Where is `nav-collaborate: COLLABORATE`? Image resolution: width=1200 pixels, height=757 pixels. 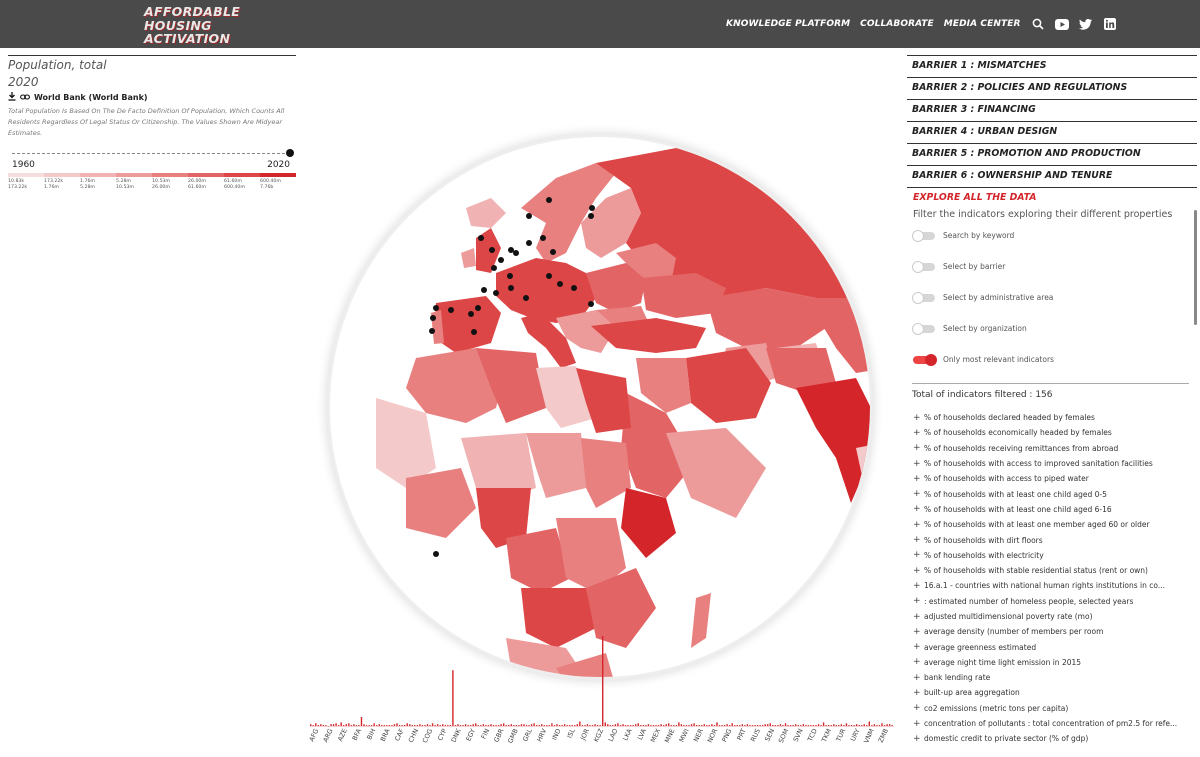 nav-collaborate: COLLABORATE is located at coordinates (897, 24).